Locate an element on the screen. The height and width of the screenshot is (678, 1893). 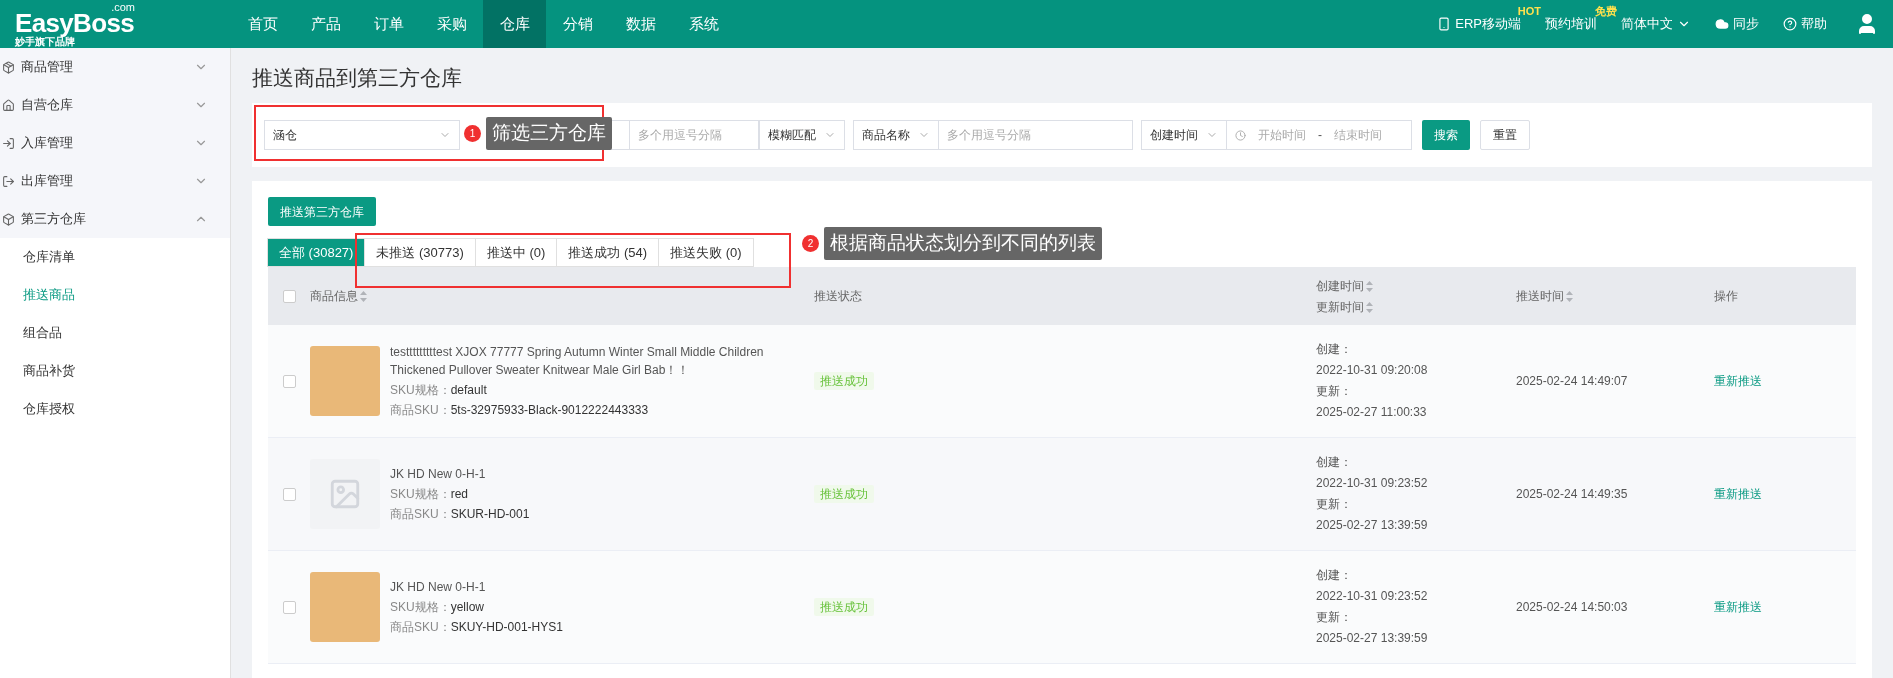
updated-time: 2025-02-27 11:00:33 is located at coordinates (1372, 412).